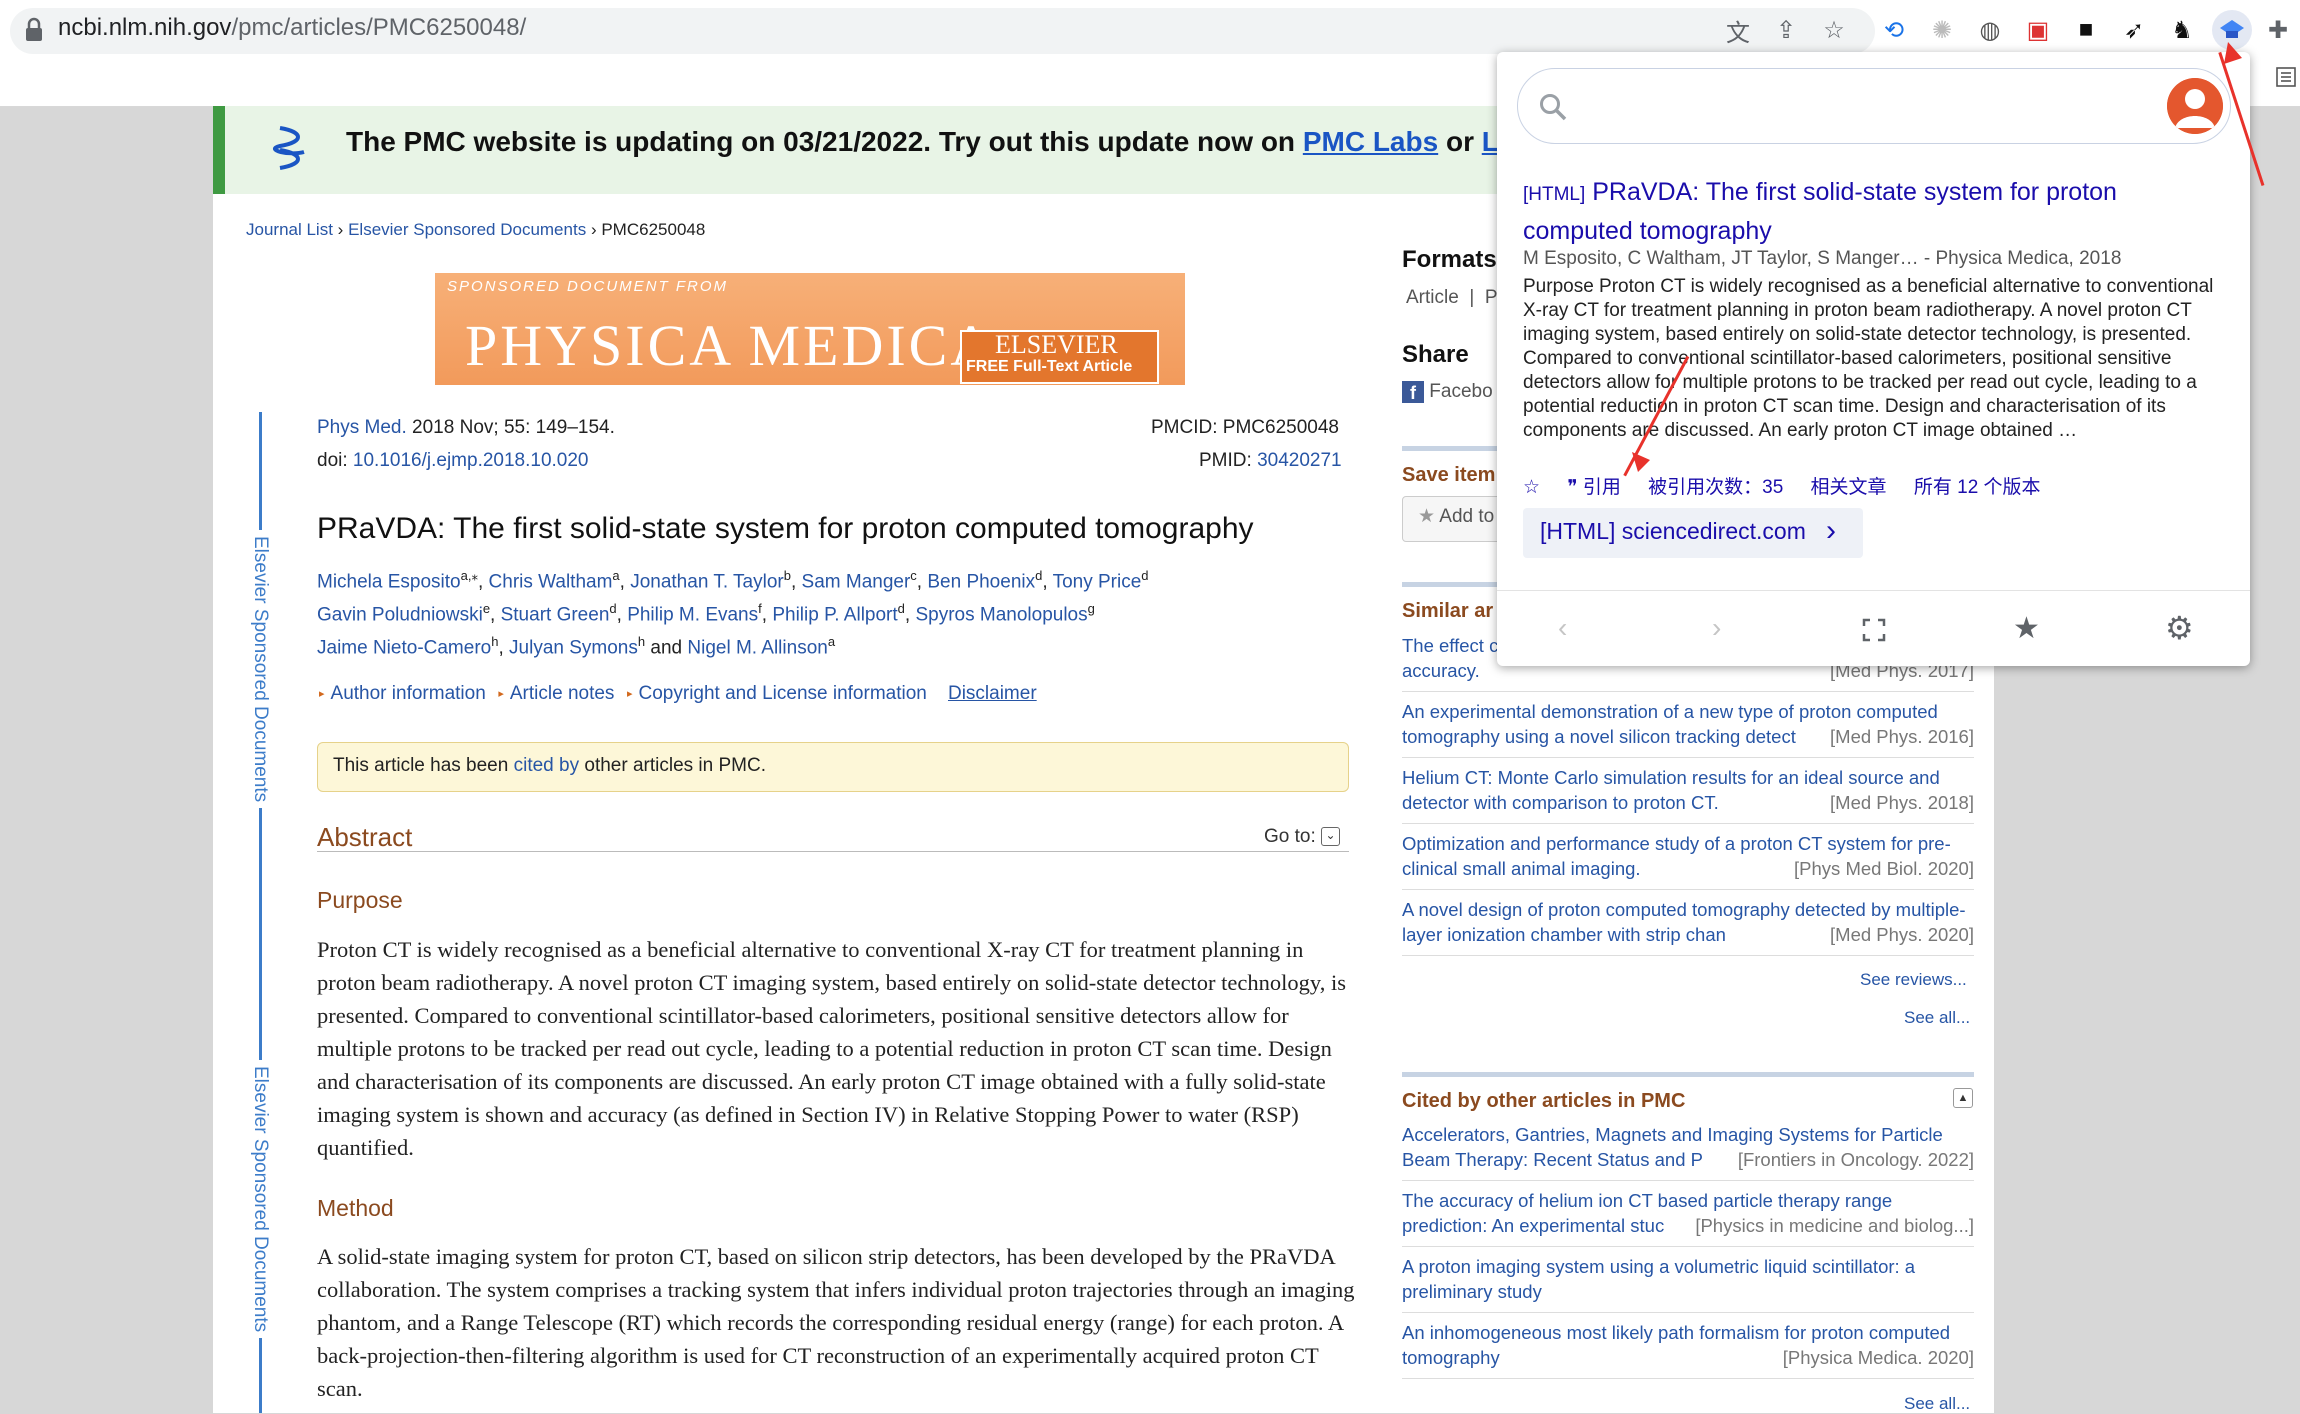 This screenshot has height=1414, width=2300. Describe the element at coordinates (1302, 837) in the screenshot. I see `goto-control: Go to: ⌄` at that location.